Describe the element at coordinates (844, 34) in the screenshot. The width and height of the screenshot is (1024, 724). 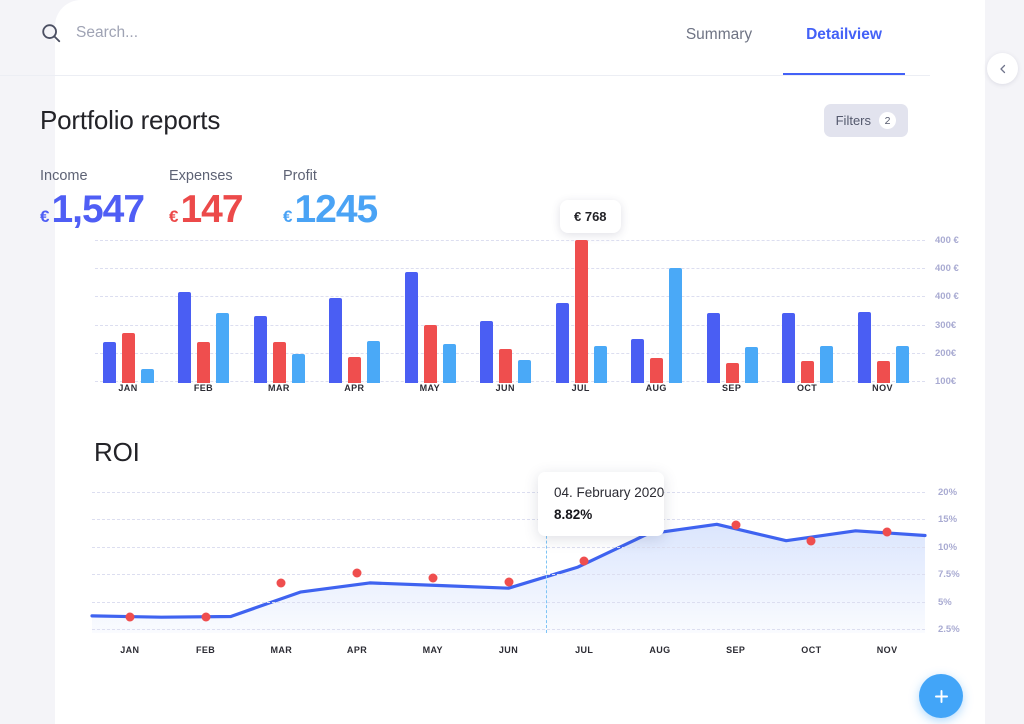
I see `tab-detailview-label: Detailview` at that location.